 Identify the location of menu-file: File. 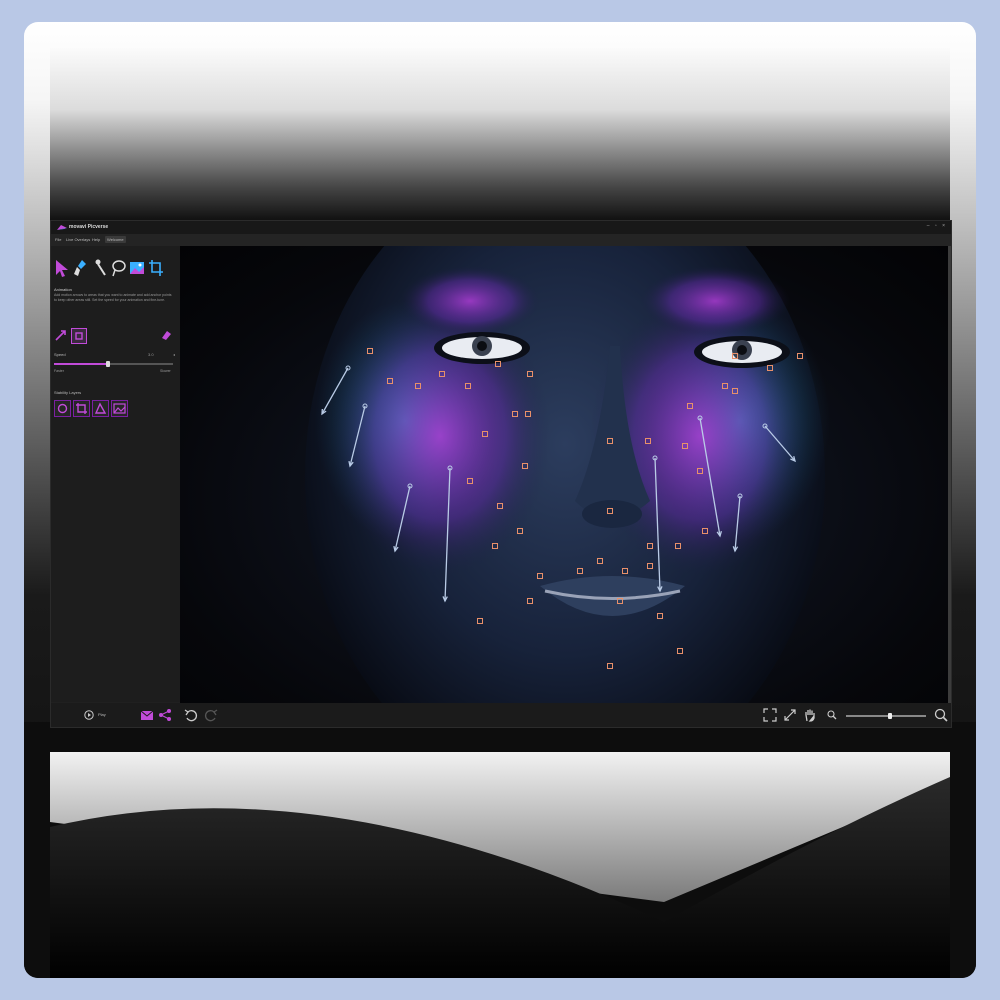
(58, 239).